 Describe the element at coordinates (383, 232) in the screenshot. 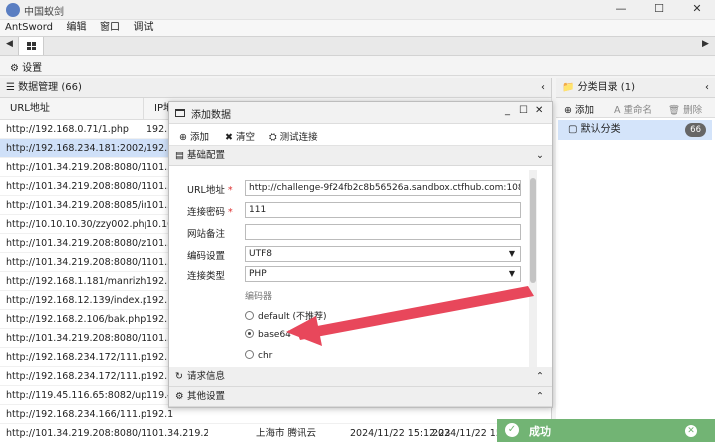

I see `note-input` at that location.